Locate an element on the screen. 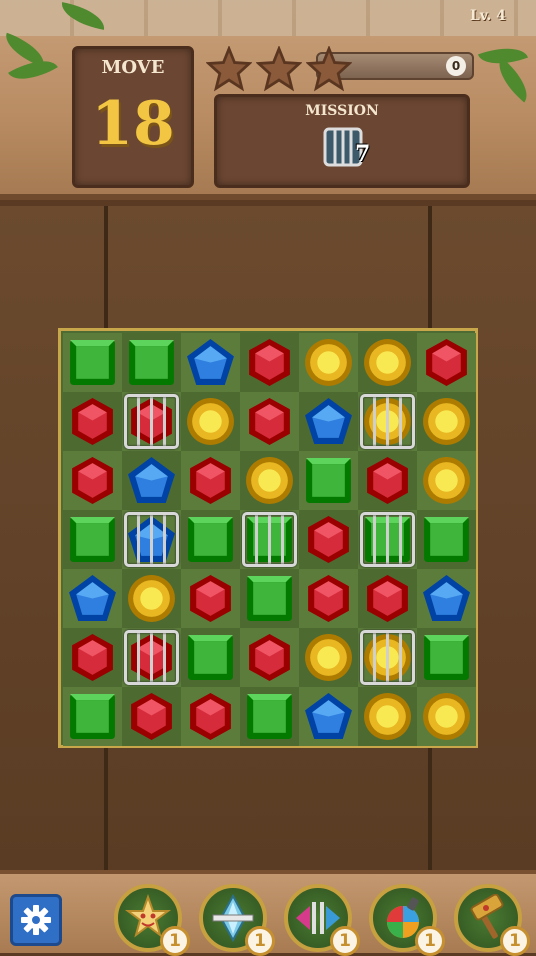 The height and width of the screenshot is (956, 536). booster-star-creature: 1 is located at coordinates (152, 920).